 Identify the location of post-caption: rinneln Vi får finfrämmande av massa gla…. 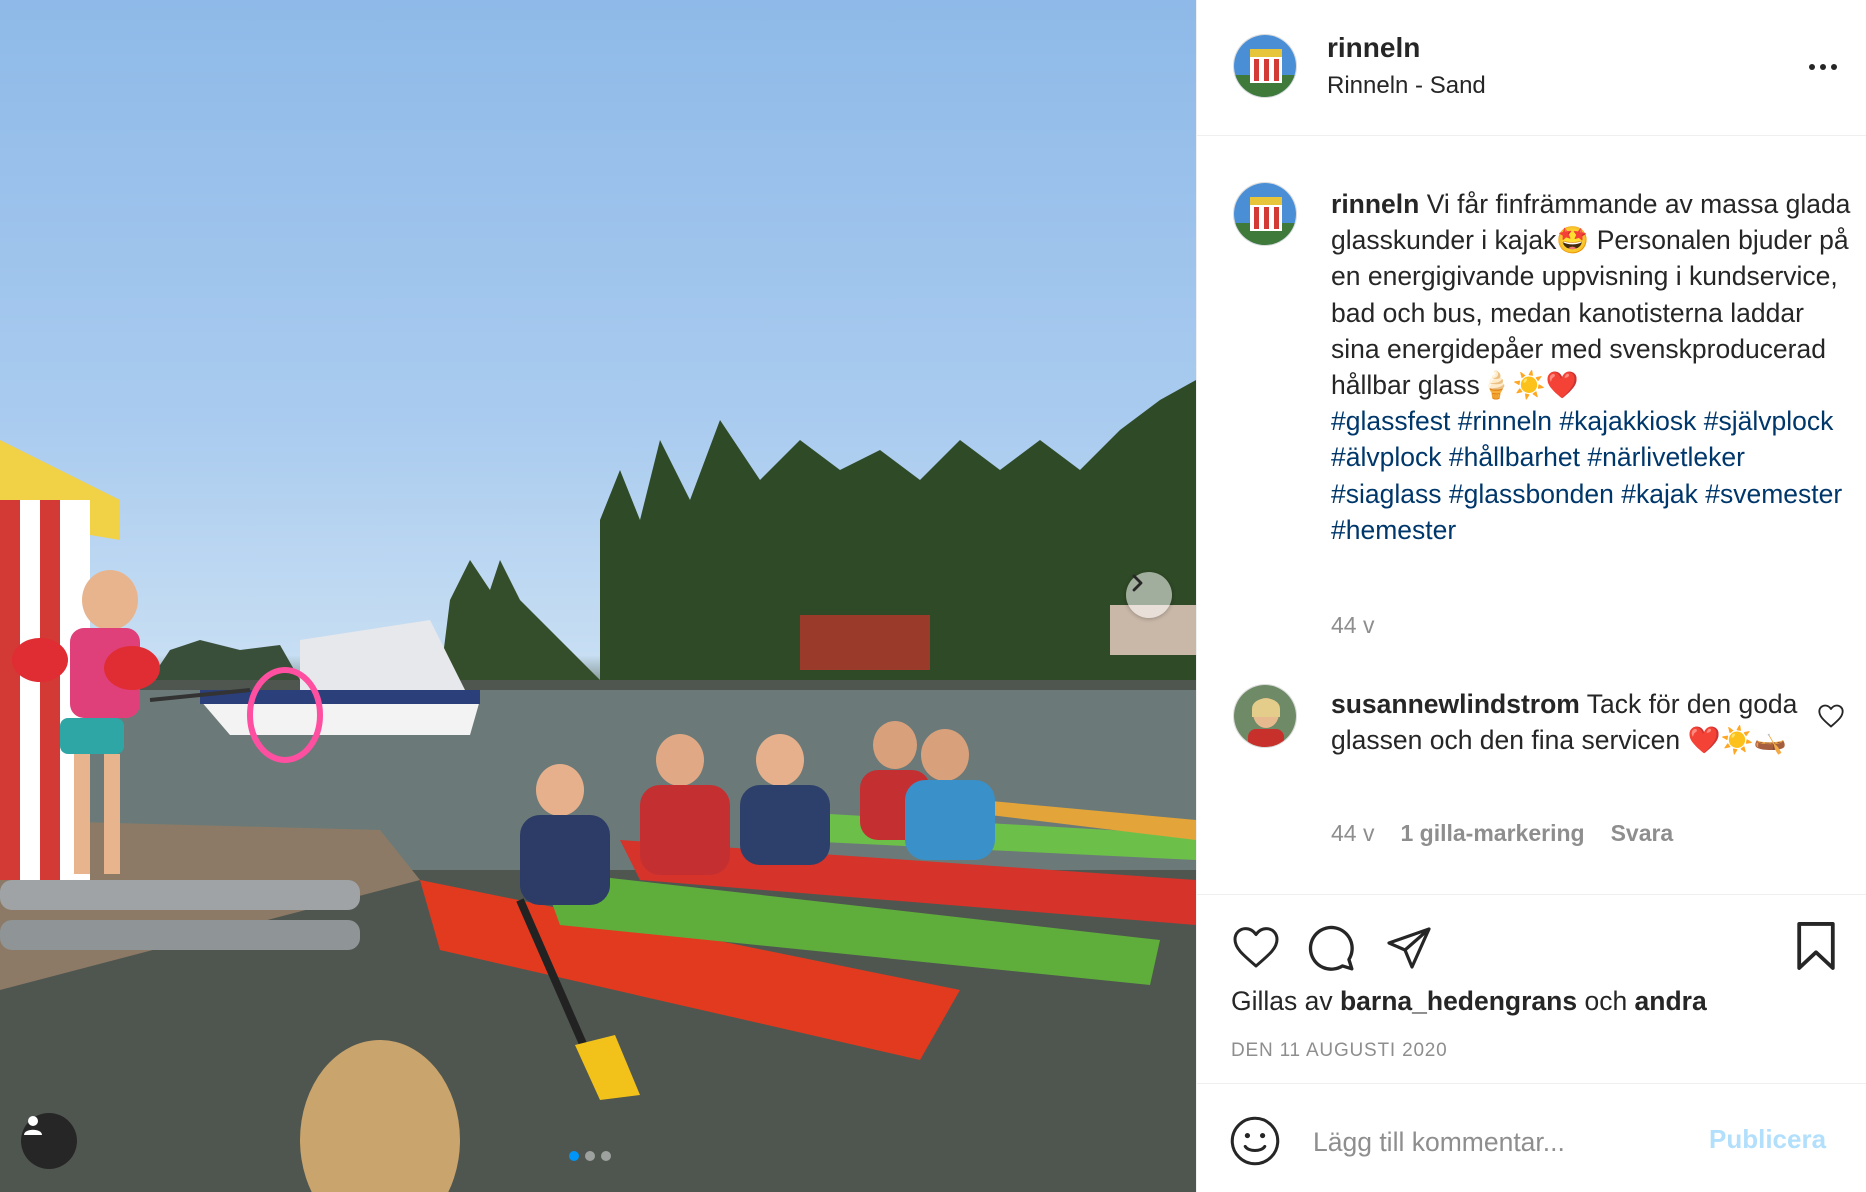
(1591, 367).